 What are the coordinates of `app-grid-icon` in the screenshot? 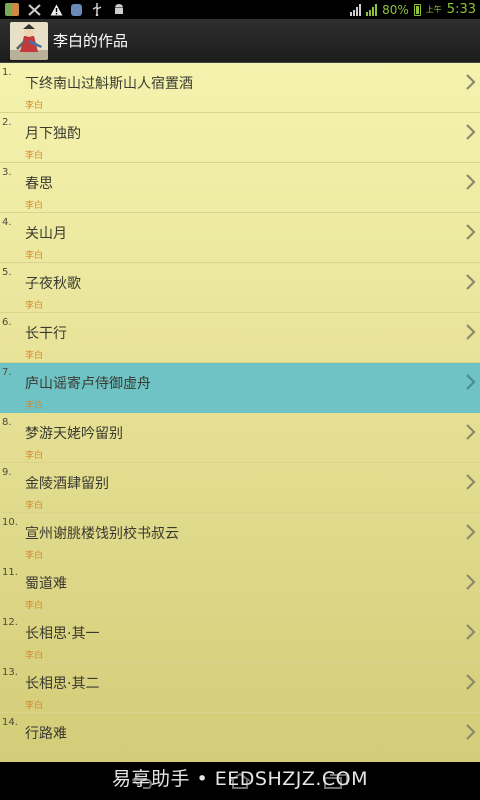 It's located at (12, 9).